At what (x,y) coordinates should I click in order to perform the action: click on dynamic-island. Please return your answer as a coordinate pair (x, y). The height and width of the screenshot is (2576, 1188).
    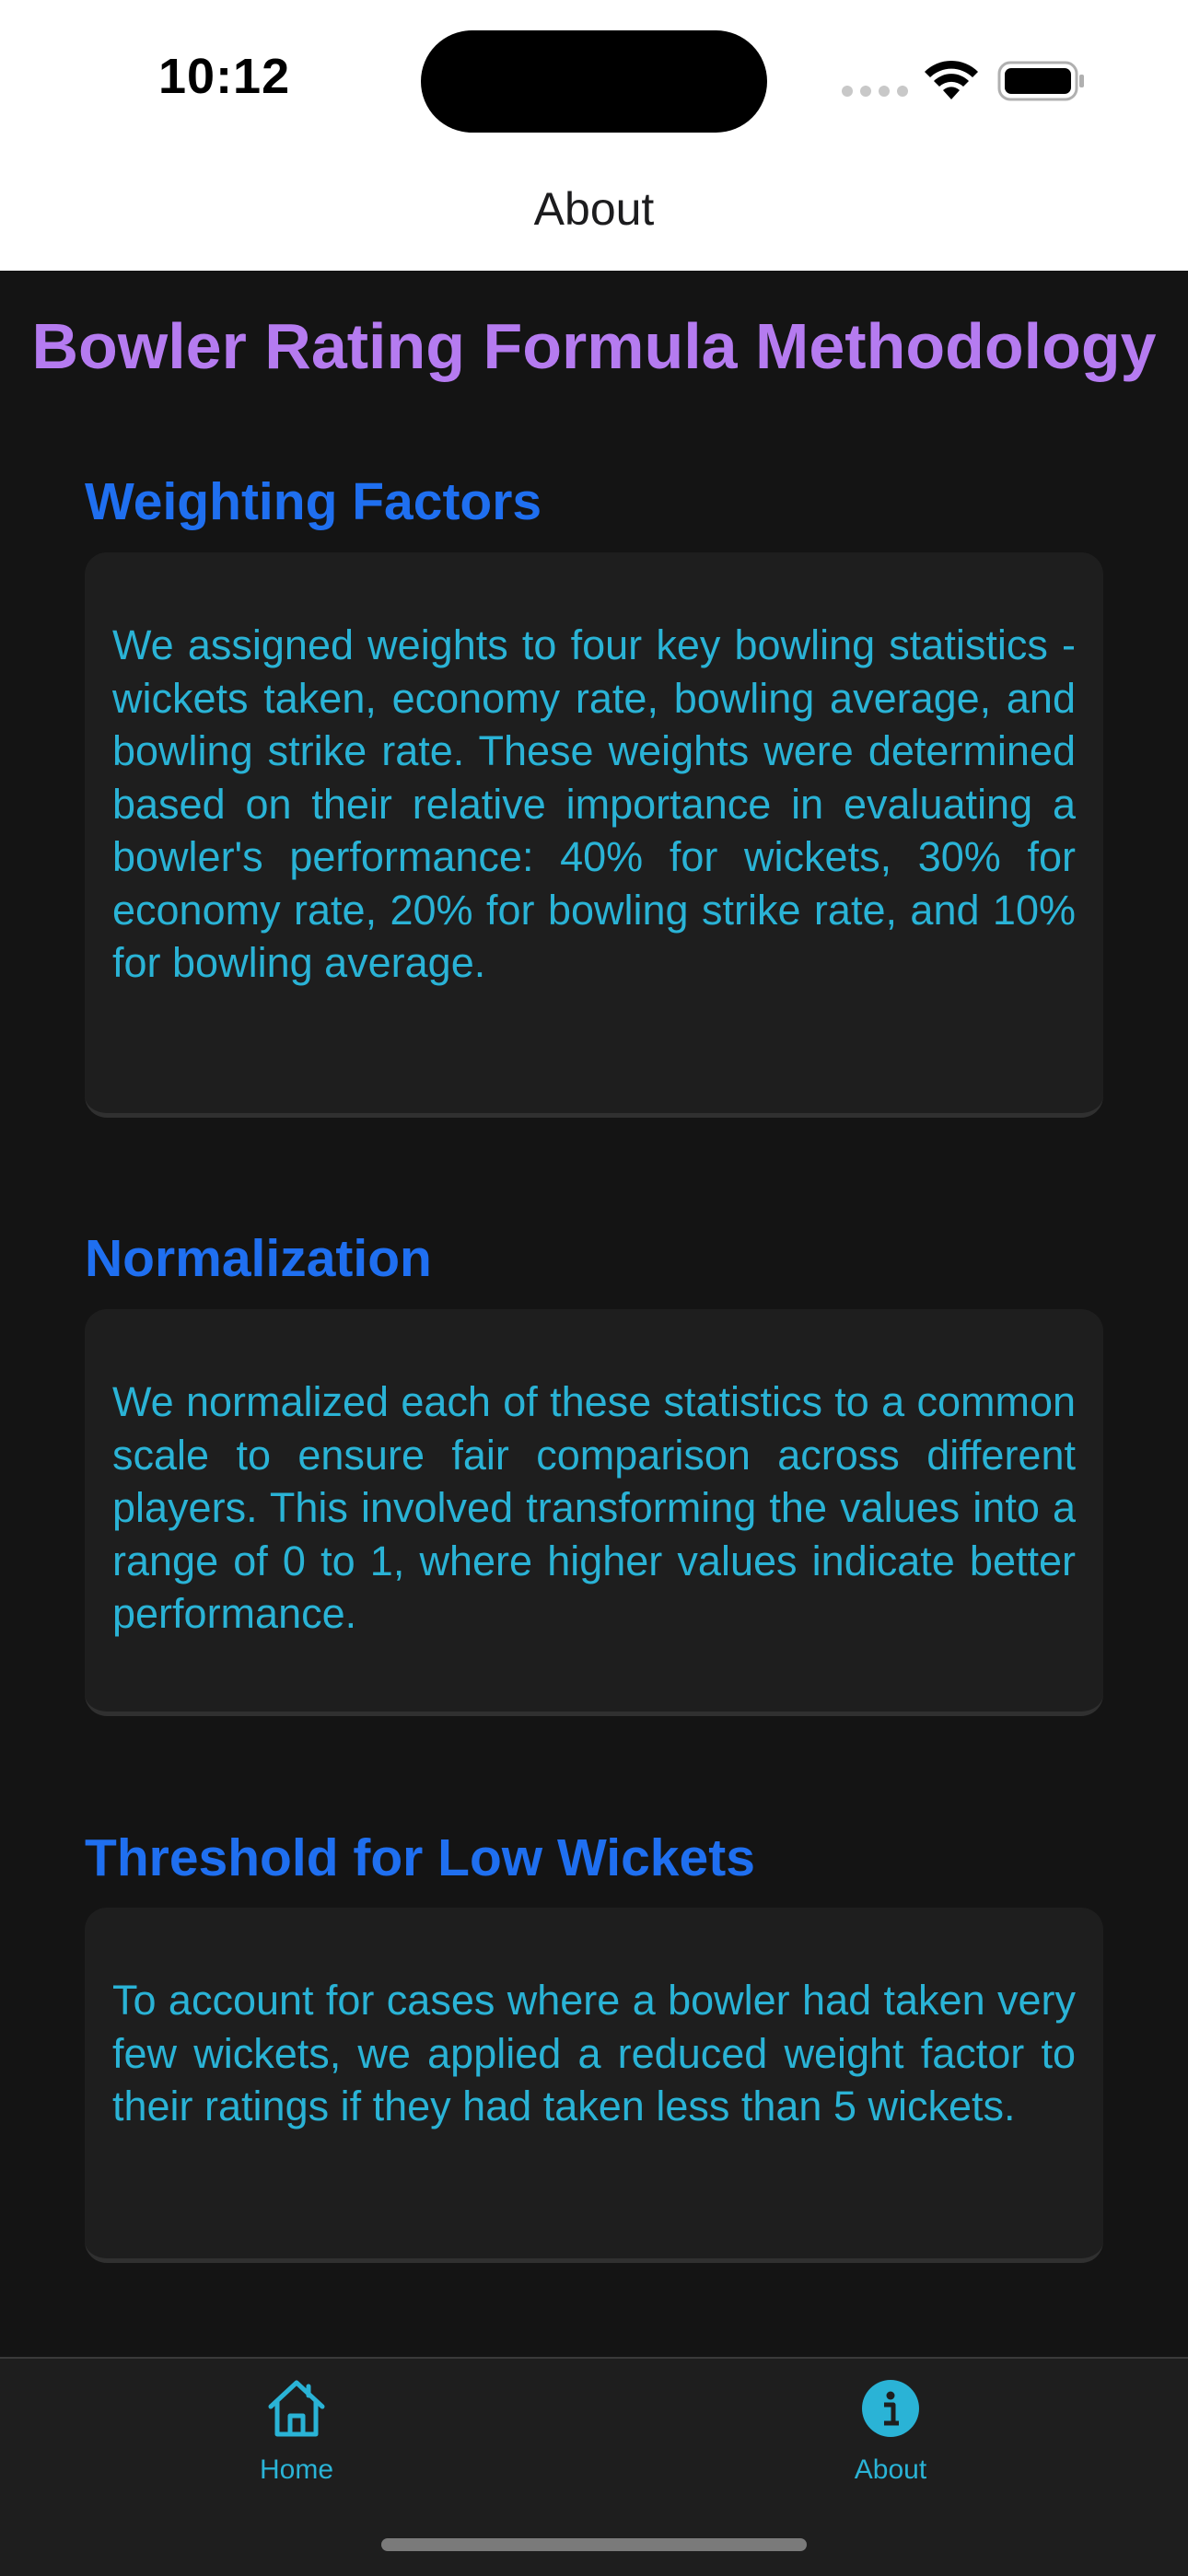
    Looking at the image, I should click on (594, 81).